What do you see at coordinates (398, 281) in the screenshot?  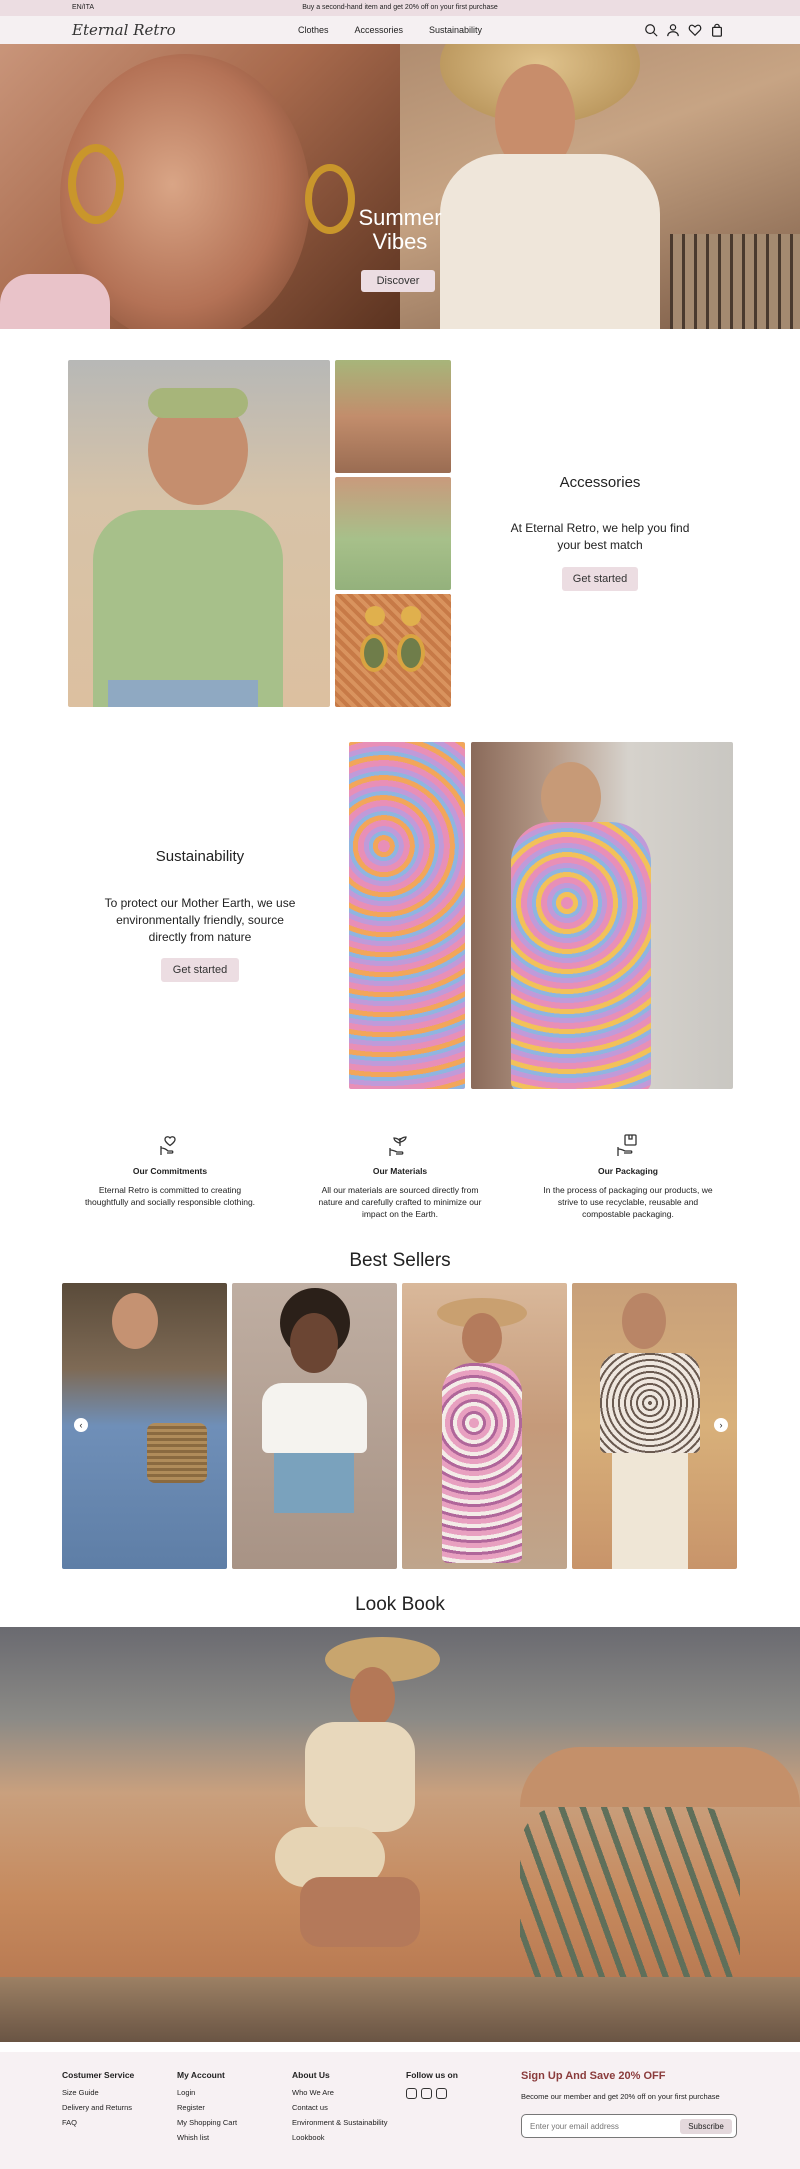 I see `discover-button: Discover` at bounding box center [398, 281].